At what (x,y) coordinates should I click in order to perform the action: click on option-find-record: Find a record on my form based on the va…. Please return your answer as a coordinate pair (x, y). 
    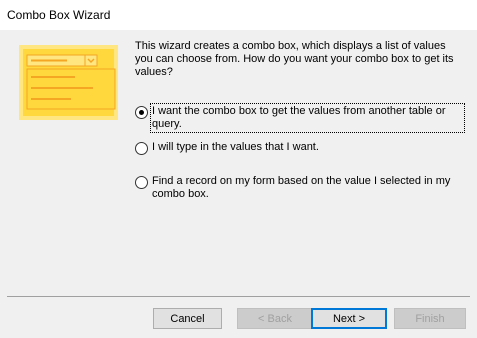
    Looking at the image, I should click on (296, 188).